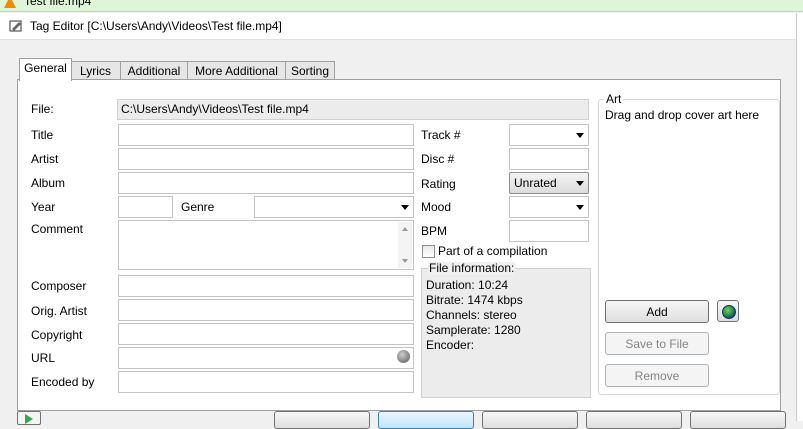 The image size is (803, 429). I want to click on scroll-up-icon, so click(405, 229).